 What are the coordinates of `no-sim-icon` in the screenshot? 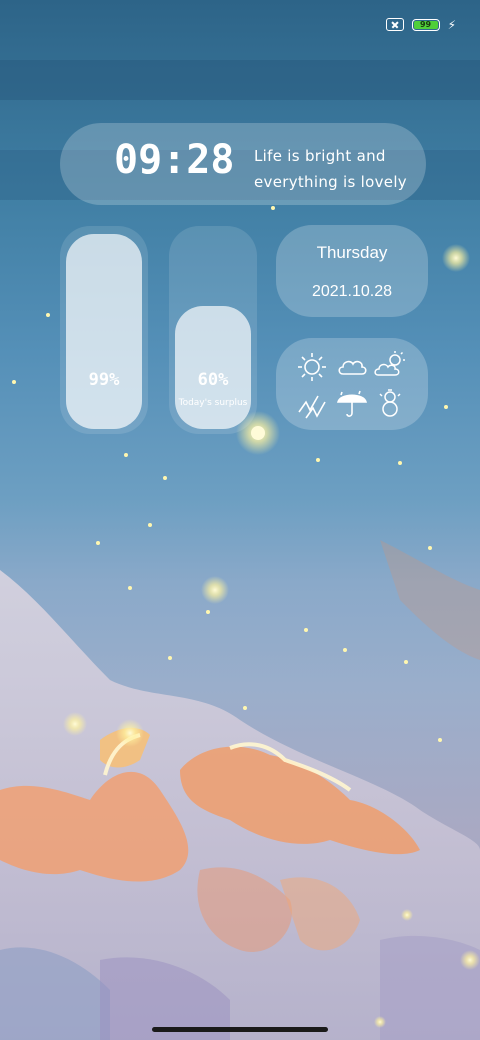 It's located at (394, 24).